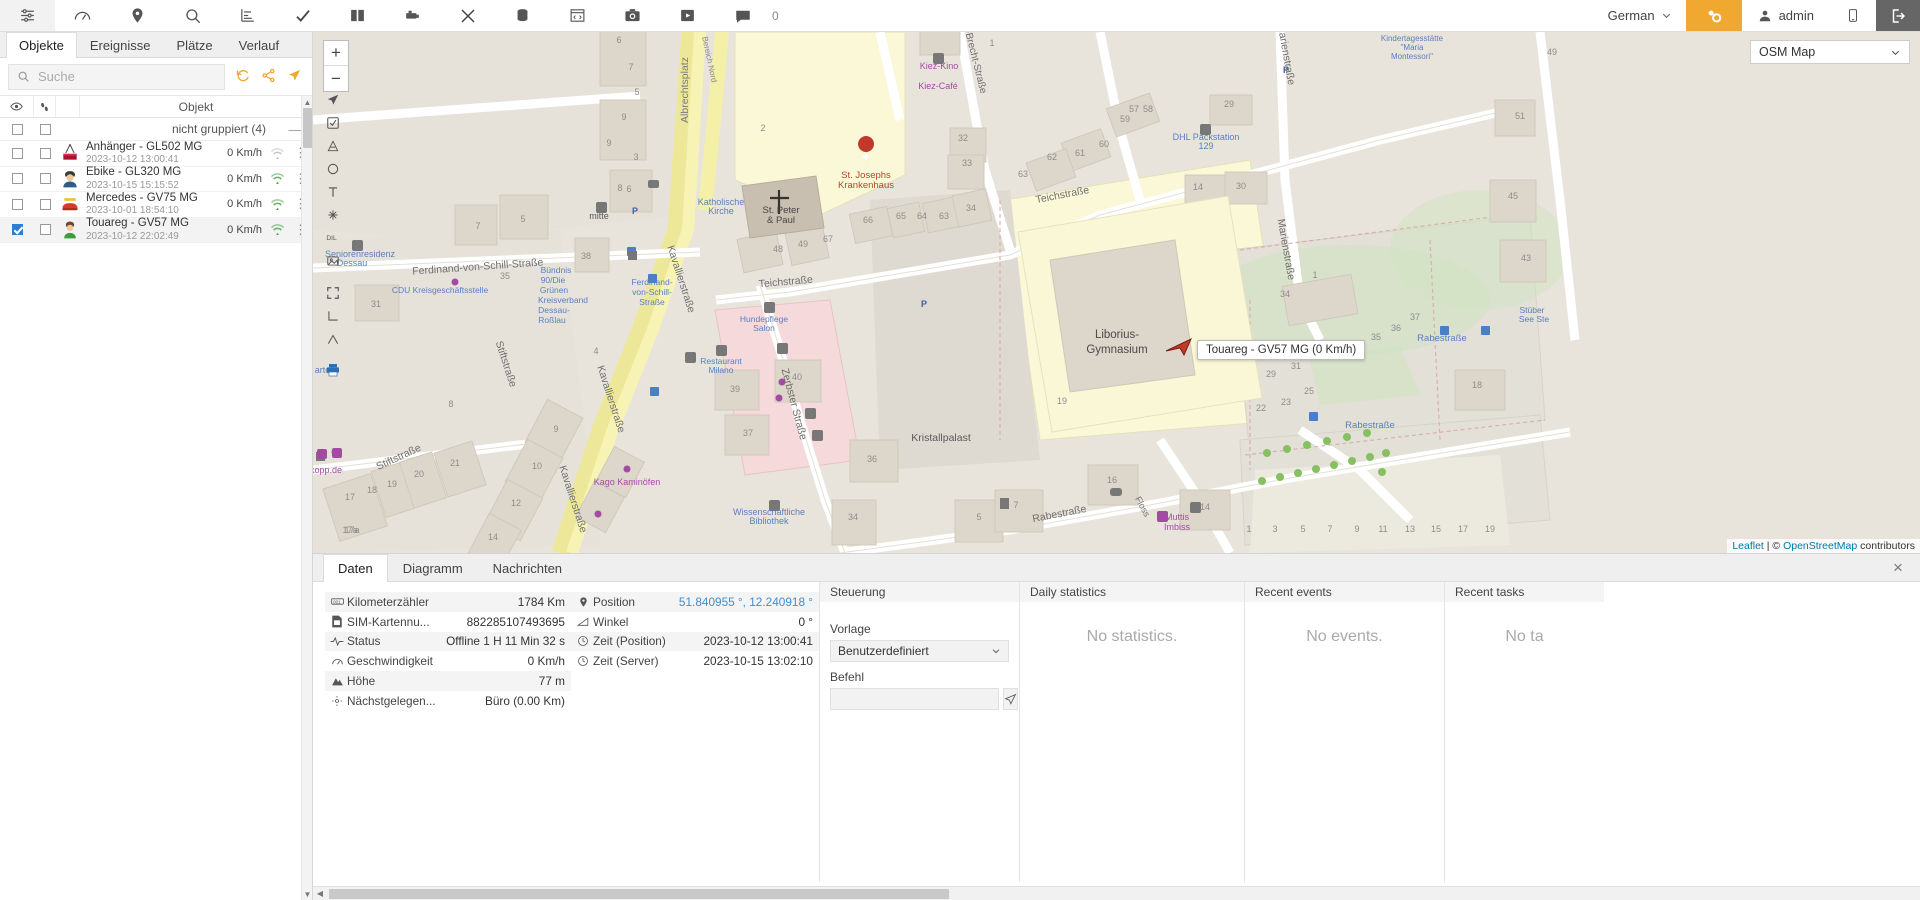 This screenshot has height=900, width=1920. What do you see at coordinates (1179, 347) in the screenshot?
I see `vehicle-marker` at bounding box center [1179, 347].